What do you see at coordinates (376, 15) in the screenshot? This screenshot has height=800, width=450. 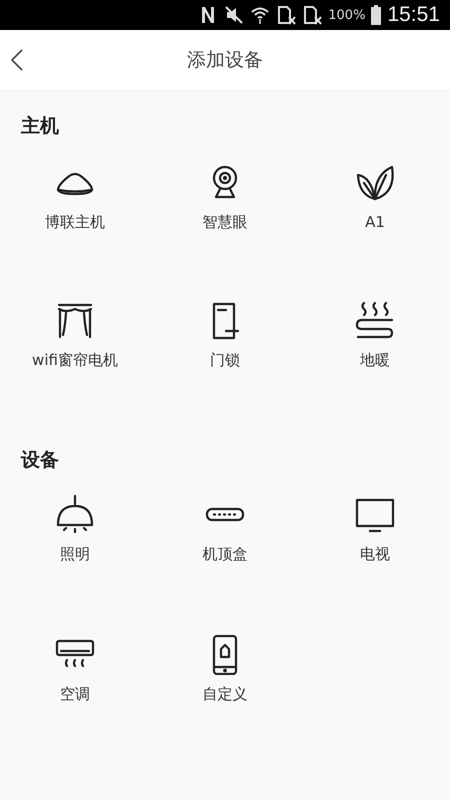 I see `battery-icon` at bounding box center [376, 15].